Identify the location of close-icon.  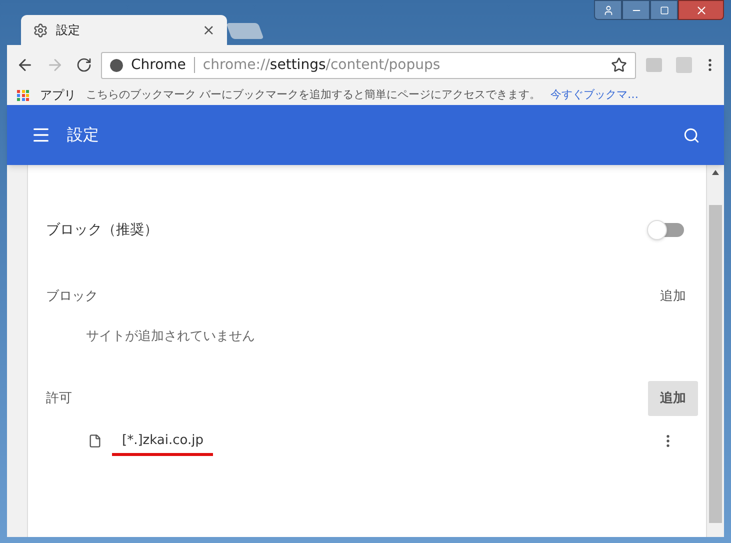
(701, 10).